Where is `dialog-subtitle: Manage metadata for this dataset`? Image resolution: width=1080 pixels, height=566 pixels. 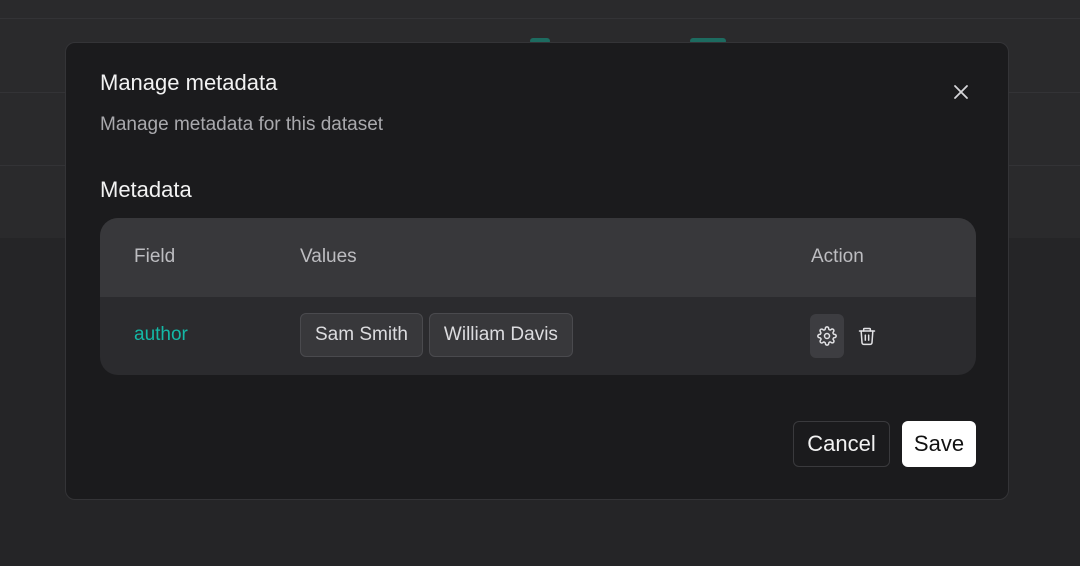 dialog-subtitle: Manage metadata for this dataset is located at coordinates (242, 124).